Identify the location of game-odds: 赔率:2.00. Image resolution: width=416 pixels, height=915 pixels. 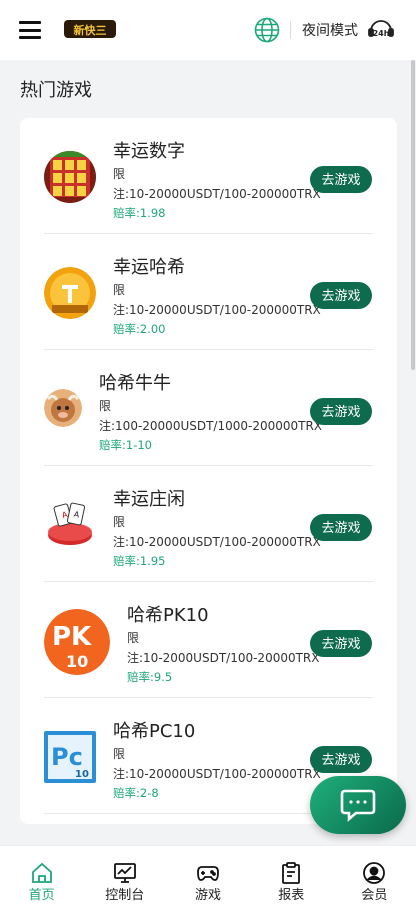
(139, 329).